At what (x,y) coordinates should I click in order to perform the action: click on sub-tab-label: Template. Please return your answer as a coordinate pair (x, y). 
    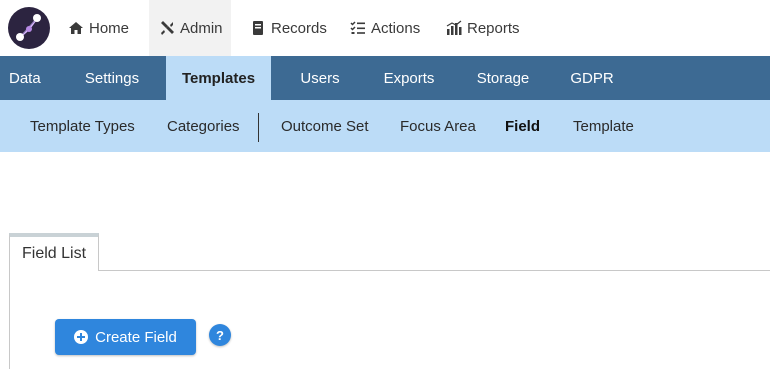
    Looking at the image, I should click on (603, 126).